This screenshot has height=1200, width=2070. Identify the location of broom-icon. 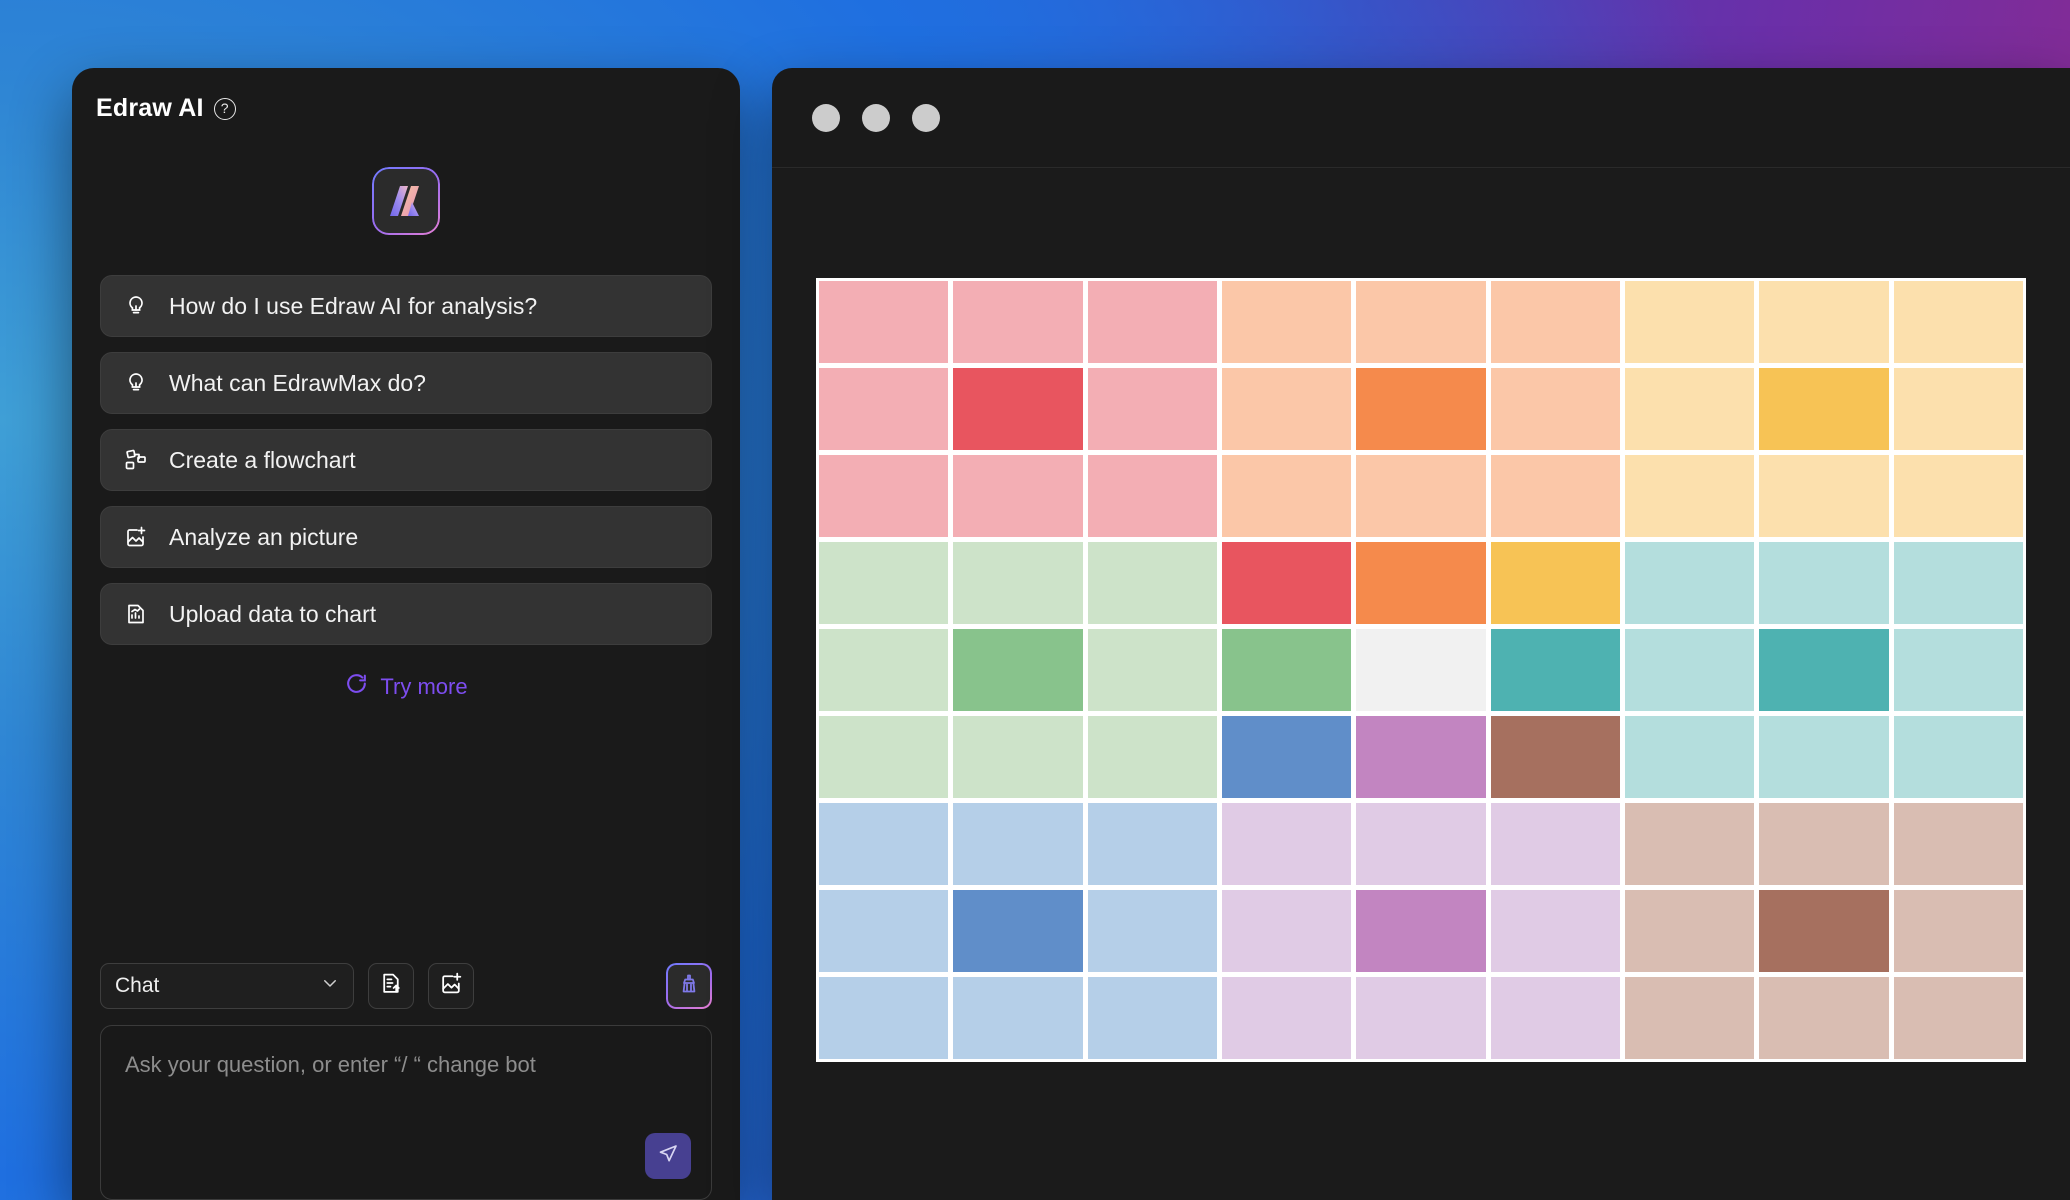
(689, 986).